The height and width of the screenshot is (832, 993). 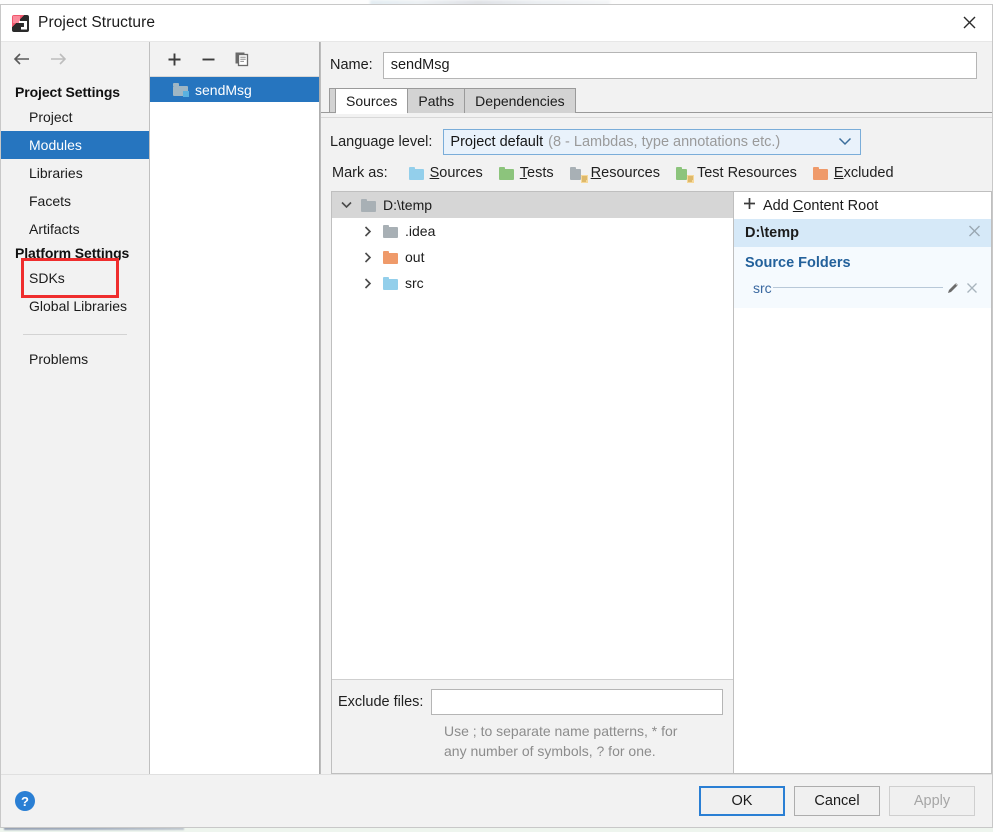 I want to click on intellij-idea-logo-icon, so click(x=20, y=23).